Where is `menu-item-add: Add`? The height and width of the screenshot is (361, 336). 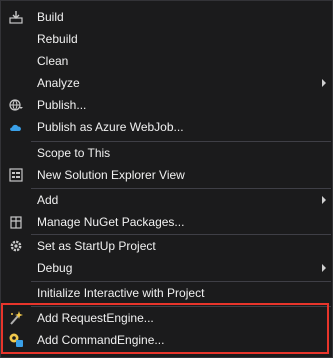
menu-item-add: Add is located at coordinates (166, 200).